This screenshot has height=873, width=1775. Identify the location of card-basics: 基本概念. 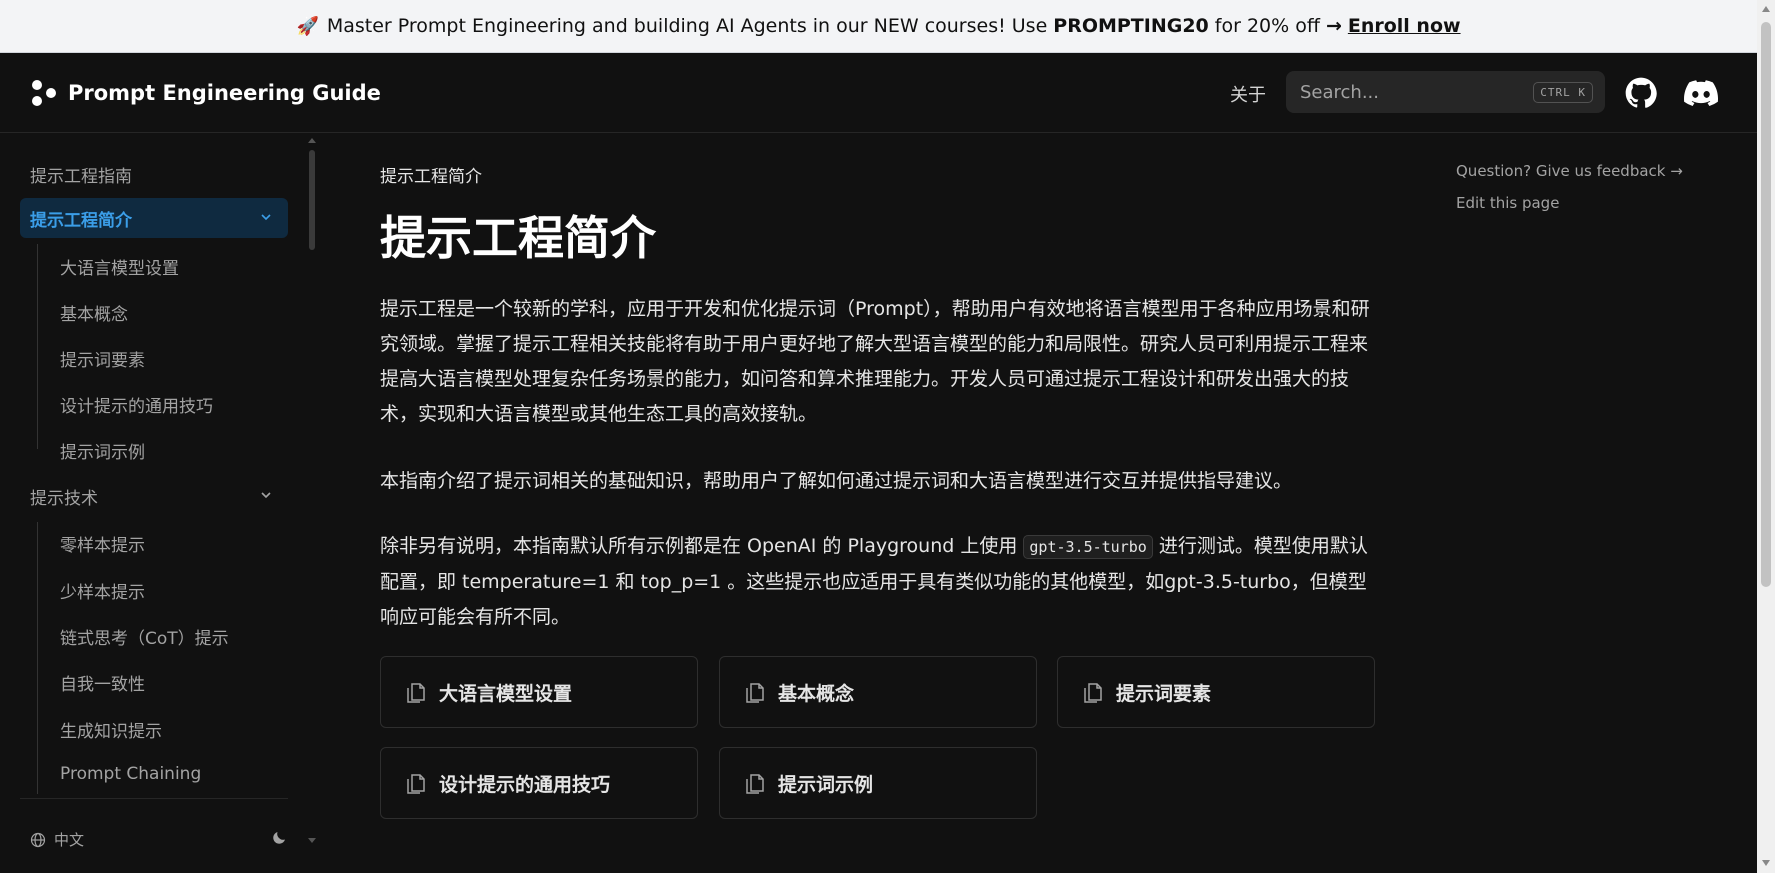
(878, 692).